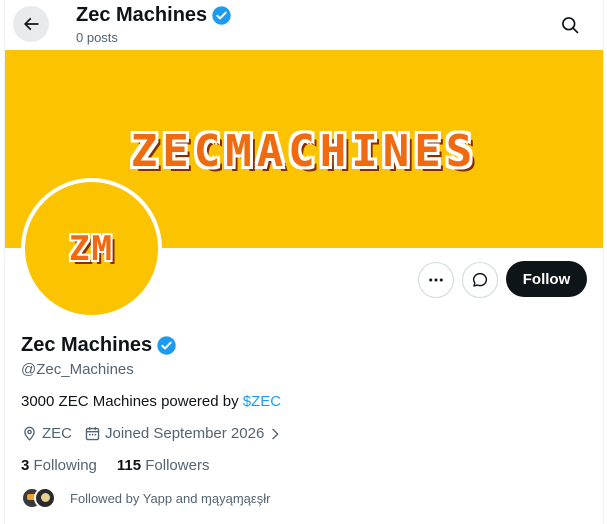  I want to click on followed-by-row: Followed by Yapp and ɱąyąɱąεşłr, so click(145, 498).